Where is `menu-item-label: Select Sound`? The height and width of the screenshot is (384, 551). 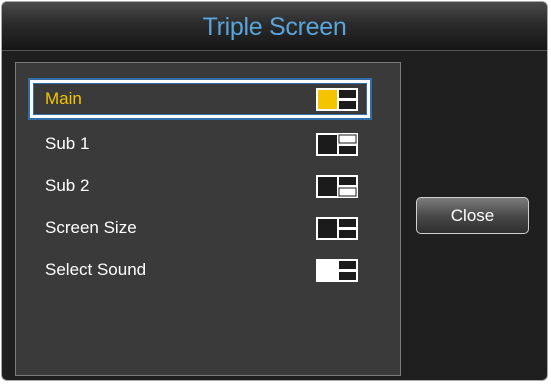 menu-item-label: Select Sound is located at coordinates (96, 269).